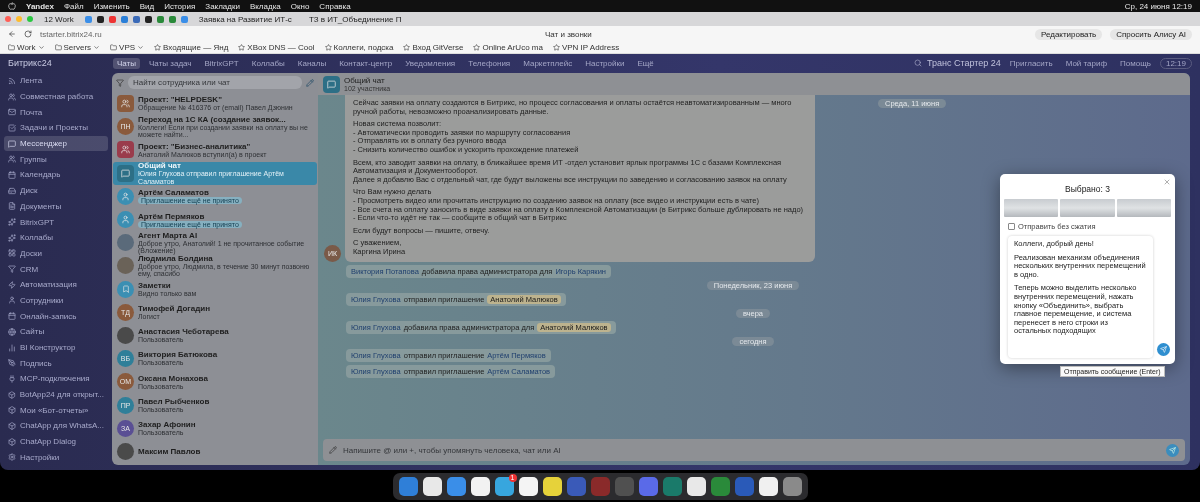 The image size is (1200, 502). What do you see at coordinates (265, 6) in the screenshot?
I see `menu-item: Вкладка` at bounding box center [265, 6].